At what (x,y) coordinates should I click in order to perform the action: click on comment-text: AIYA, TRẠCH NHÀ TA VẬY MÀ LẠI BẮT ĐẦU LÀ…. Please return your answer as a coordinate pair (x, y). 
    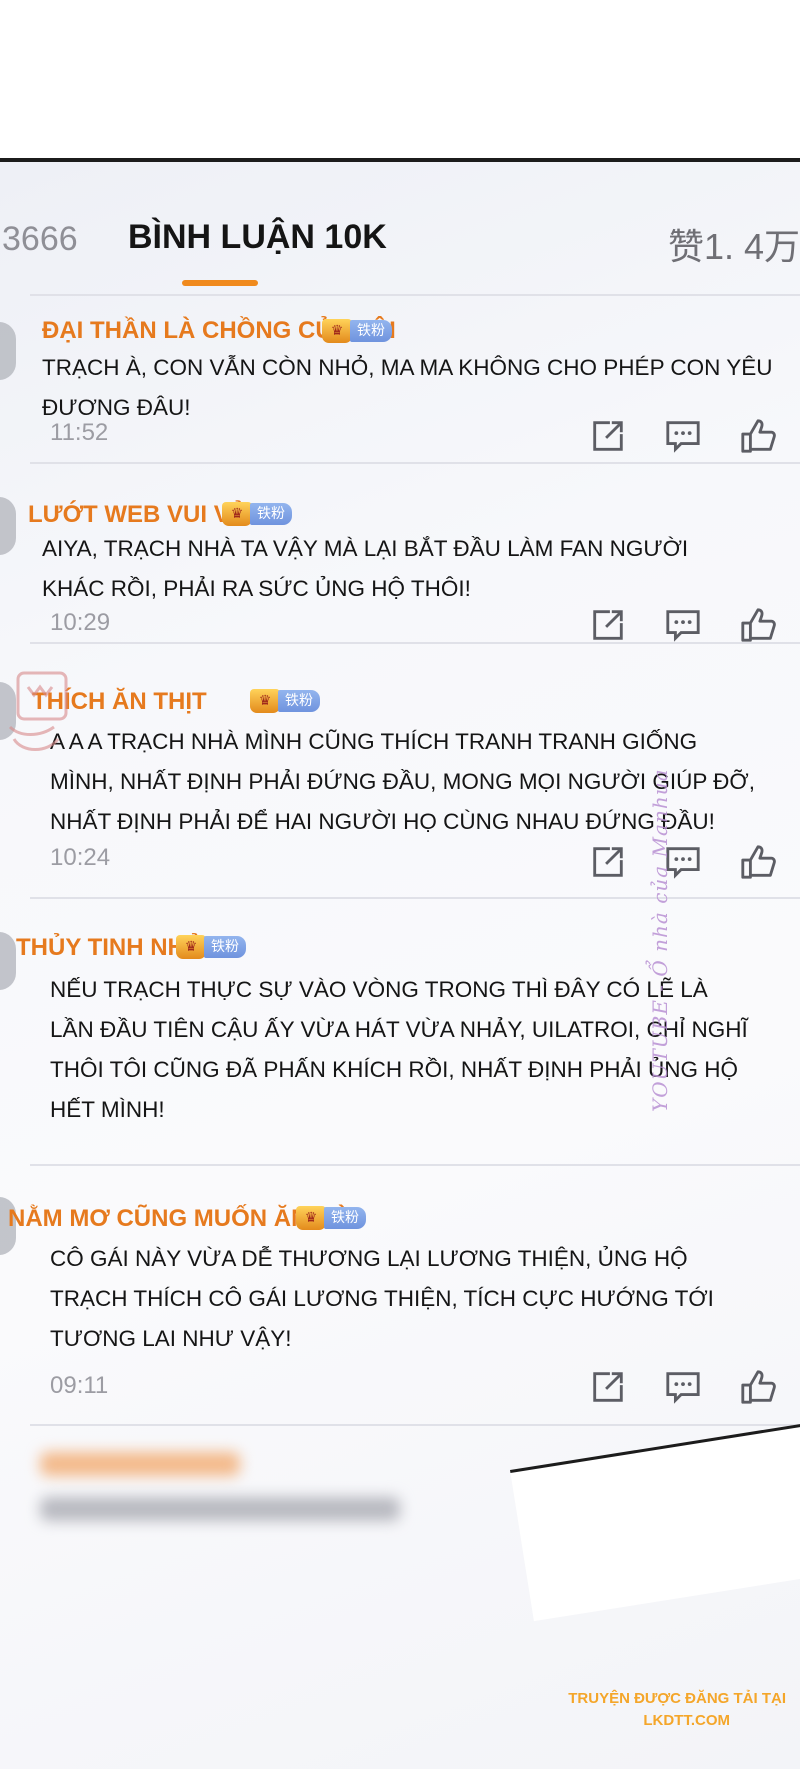
    Looking at the image, I should click on (365, 569).